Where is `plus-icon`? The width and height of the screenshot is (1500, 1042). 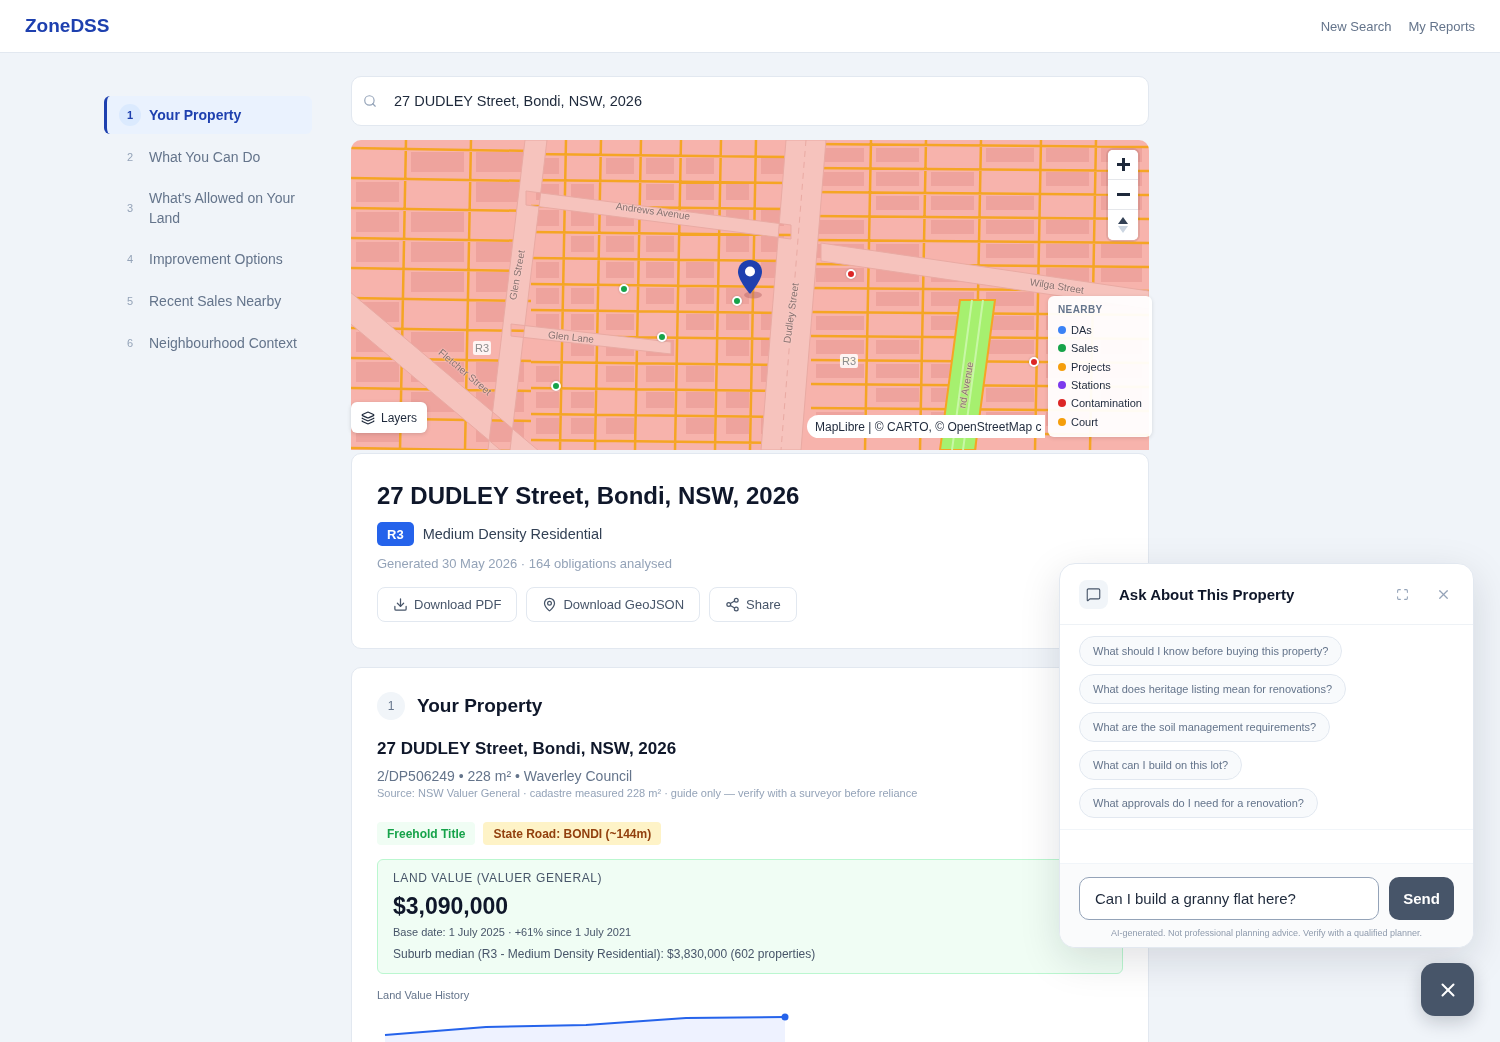 plus-icon is located at coordinates (1123, 164).